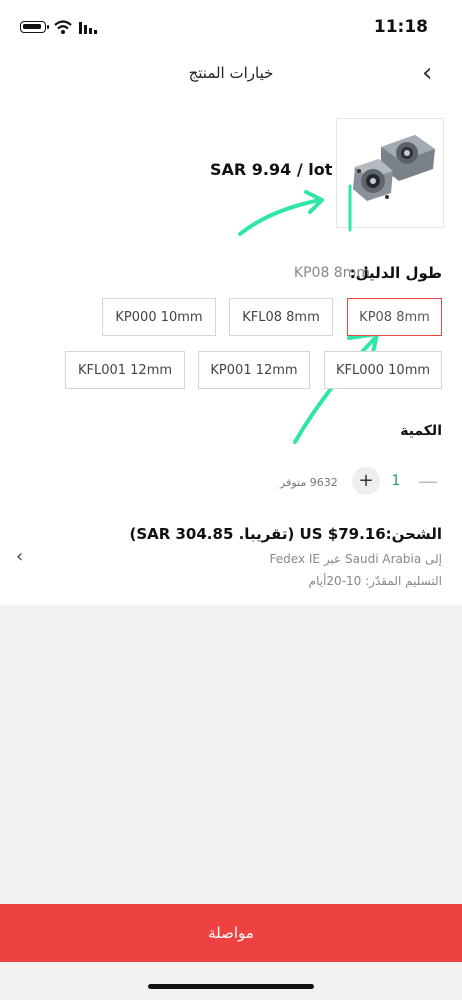 This screenshot has width=462, height=1000. What do you see at coordinates (125, 370) in the screenshot?
I see `option-chip-kfl001: KFL001 12mm` at bounding box center [125, 370].